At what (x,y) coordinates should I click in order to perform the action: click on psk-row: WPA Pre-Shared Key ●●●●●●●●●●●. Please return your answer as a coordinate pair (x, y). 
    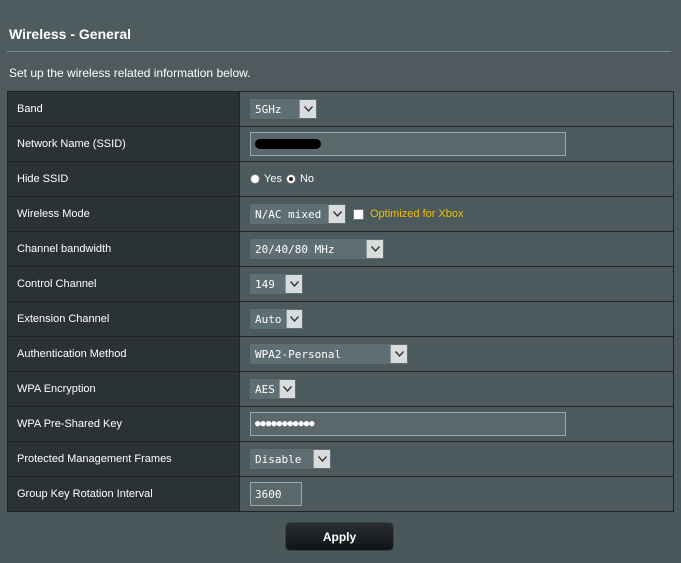
    Looking at the image, I should click on (340, 424).